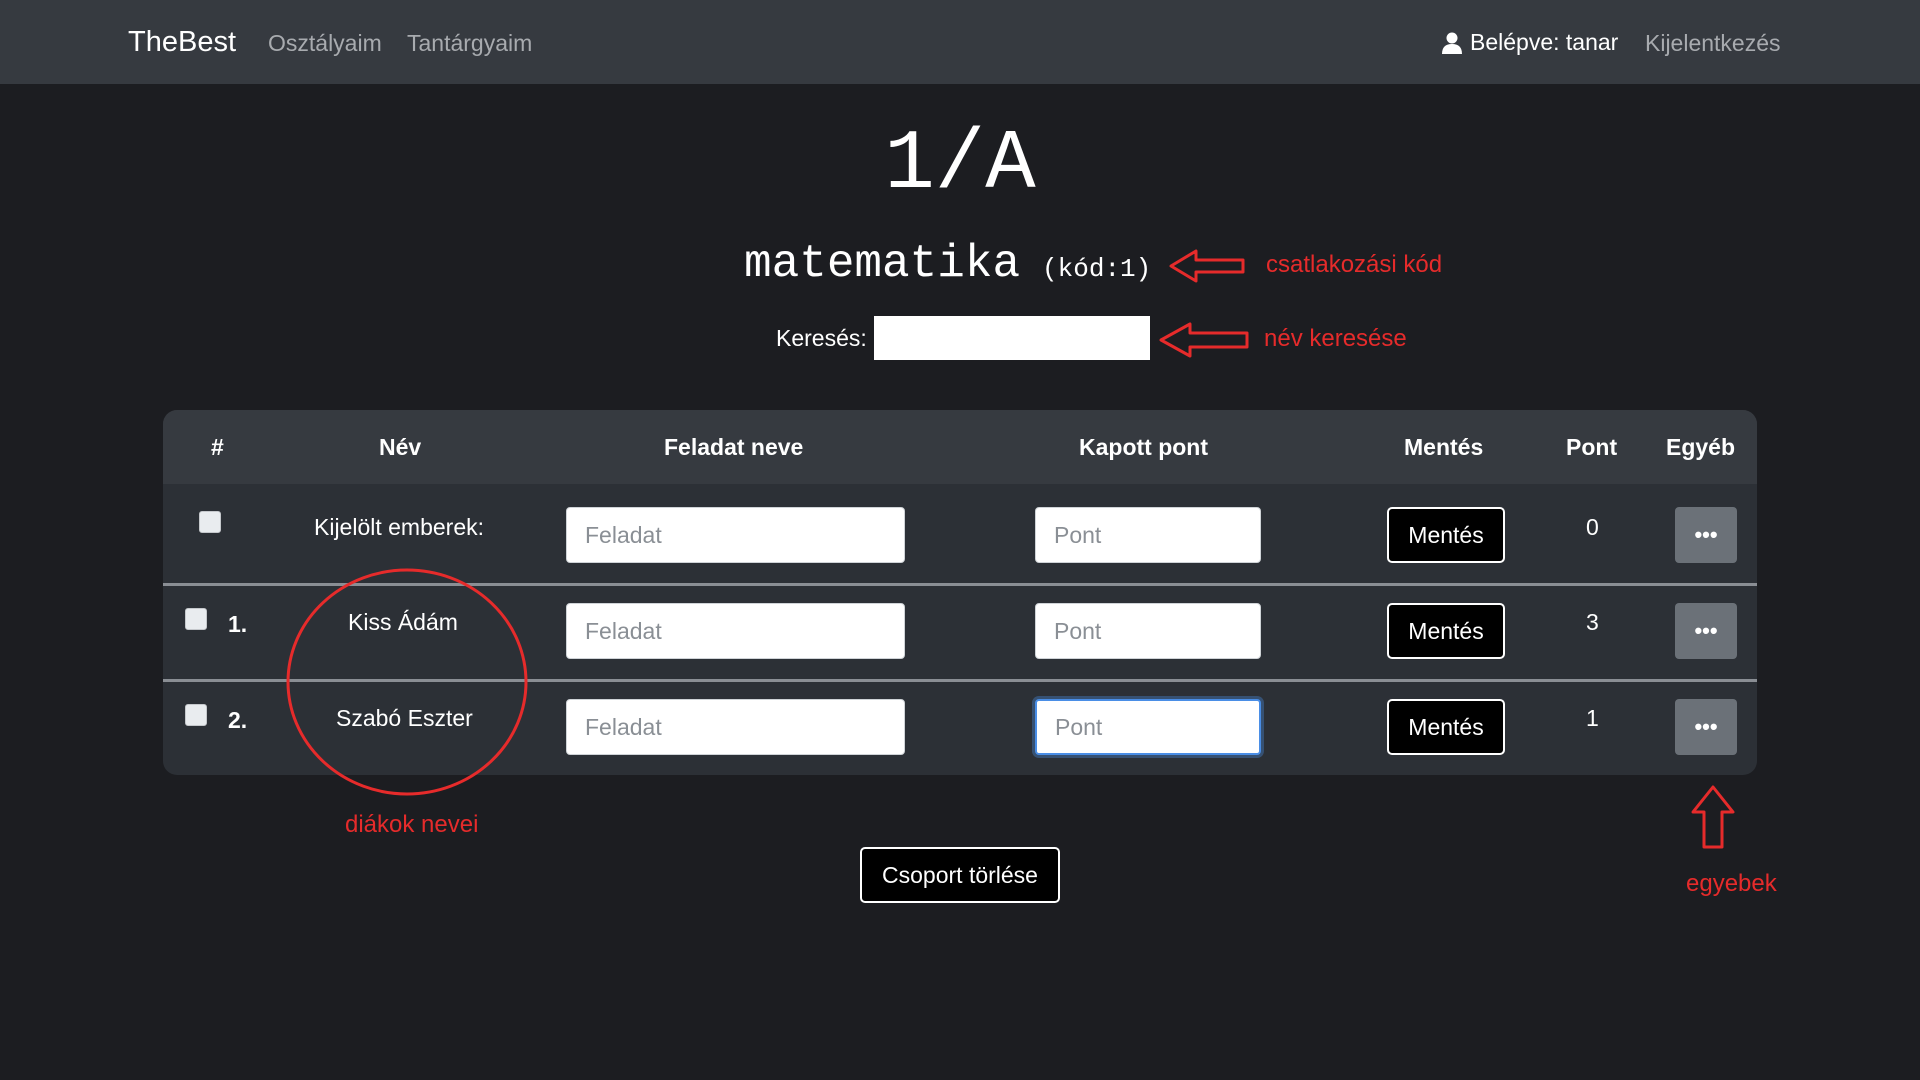 The height and width of the screenshot is (1080, 1920). I want to click on points-value: 1, so click(1592, 718).